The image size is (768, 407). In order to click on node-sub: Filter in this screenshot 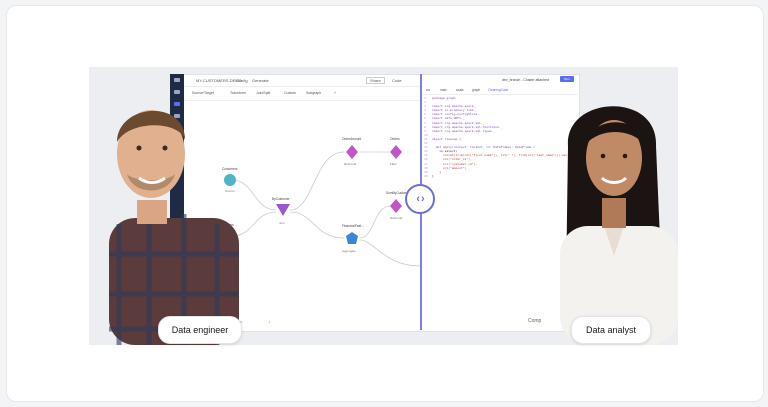, I will do `click(393, 164)`.